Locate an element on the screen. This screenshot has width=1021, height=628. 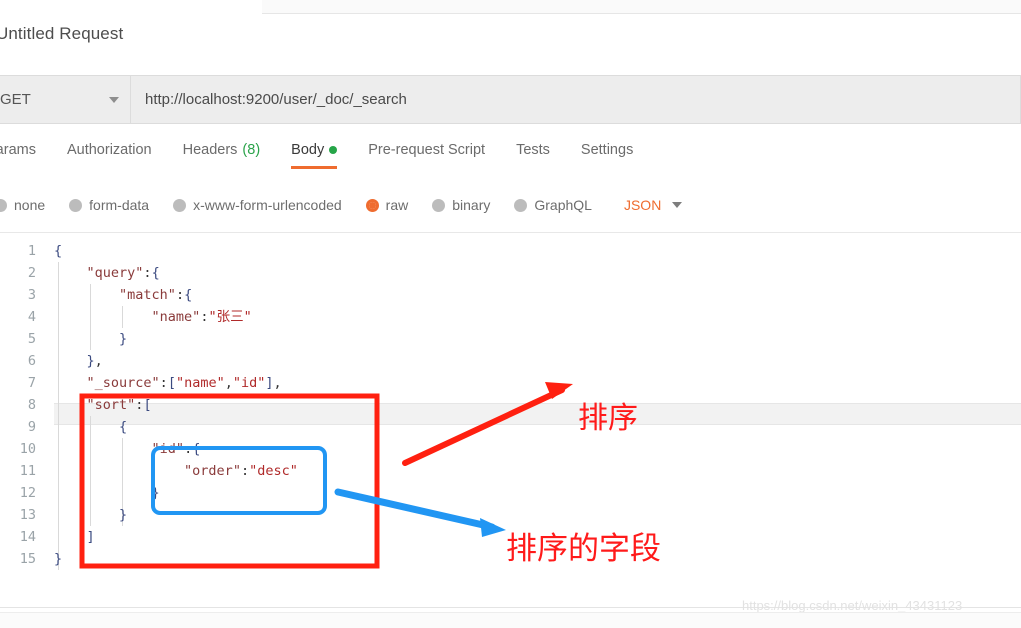
tab-headers: Headers (8) is located at coordinates (222, 155).